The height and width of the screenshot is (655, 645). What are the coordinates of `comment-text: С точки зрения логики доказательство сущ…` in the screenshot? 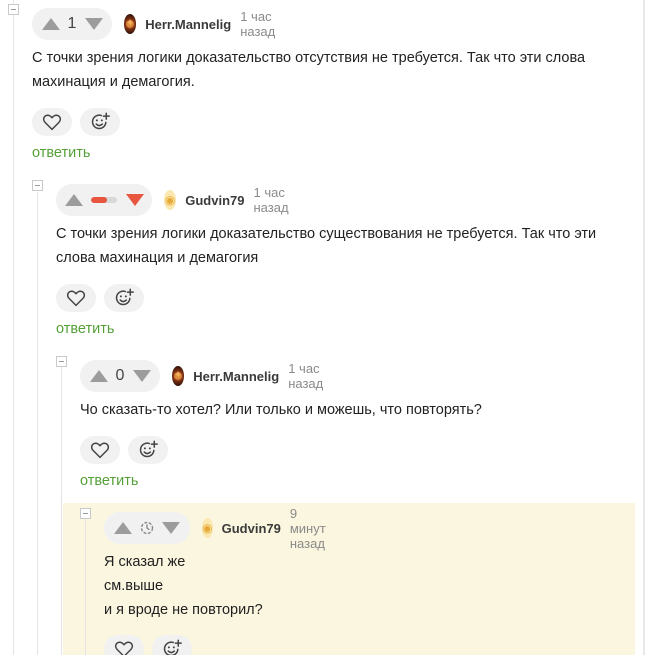 It's located at (326, 246).